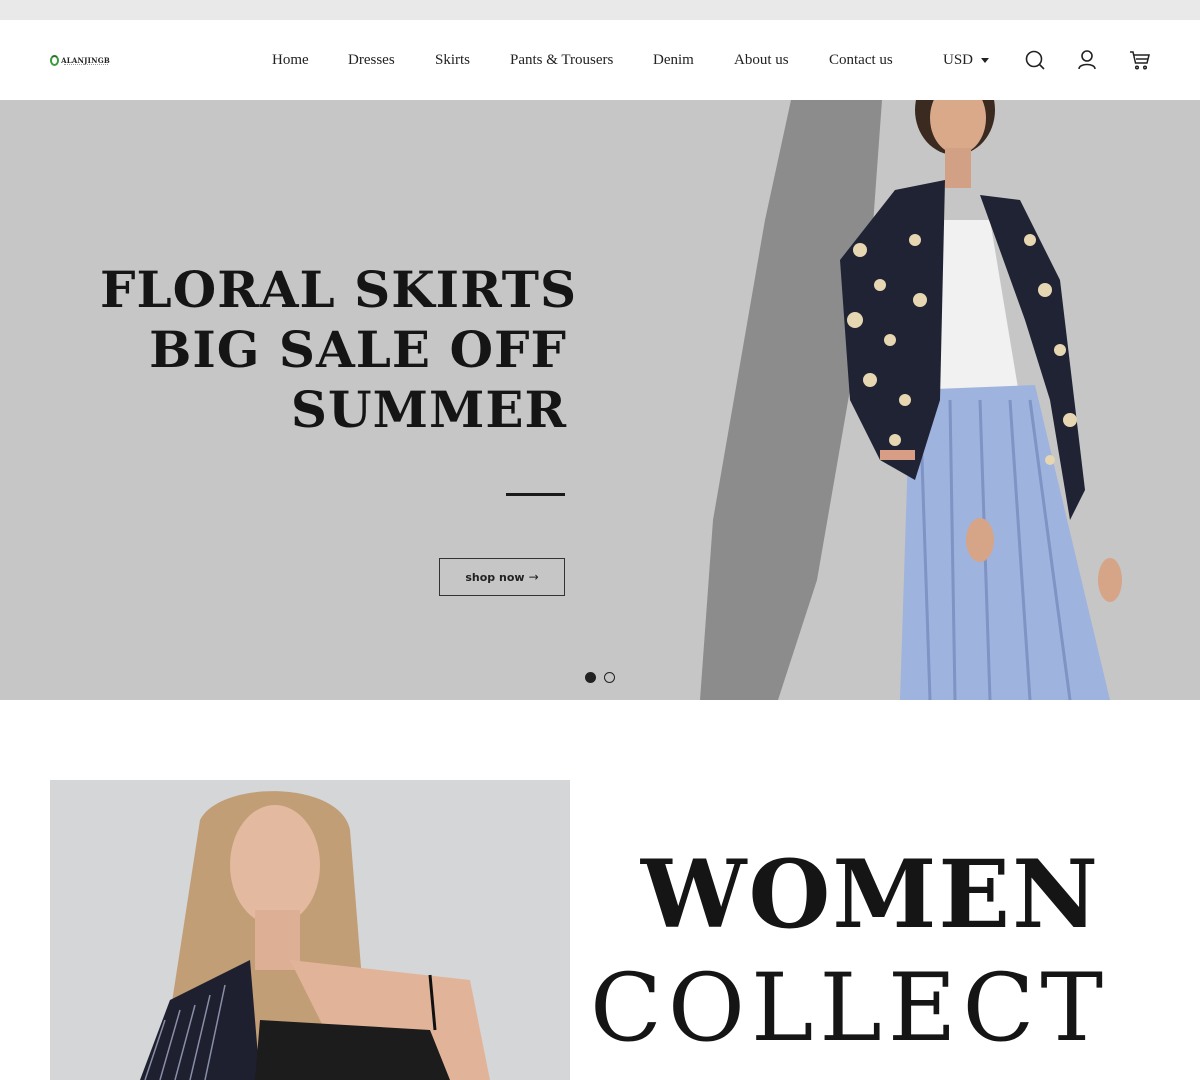 This screenshot has width=1200, height=1080. What do you see at coordinates (371, 60) in the screenshot?
I see `nav-dresses: Dresses` at bounding box center [371, 60].